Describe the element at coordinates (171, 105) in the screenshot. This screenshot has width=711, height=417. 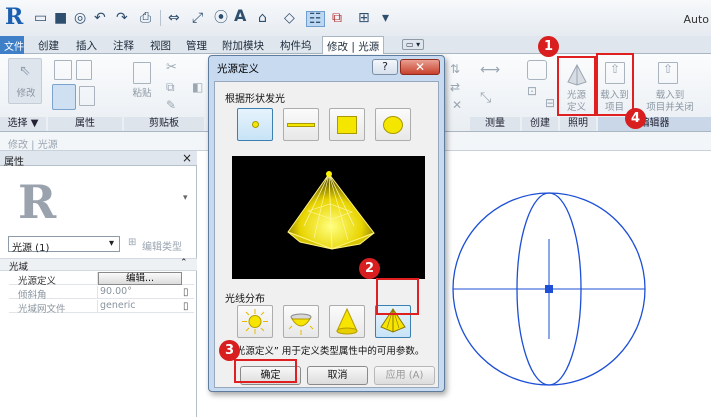
I see `match-properties-icon: ✎` at that location.